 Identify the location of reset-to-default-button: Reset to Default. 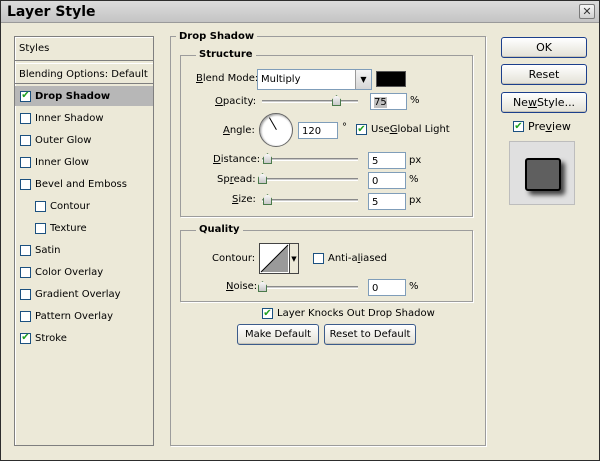
(370, 334).